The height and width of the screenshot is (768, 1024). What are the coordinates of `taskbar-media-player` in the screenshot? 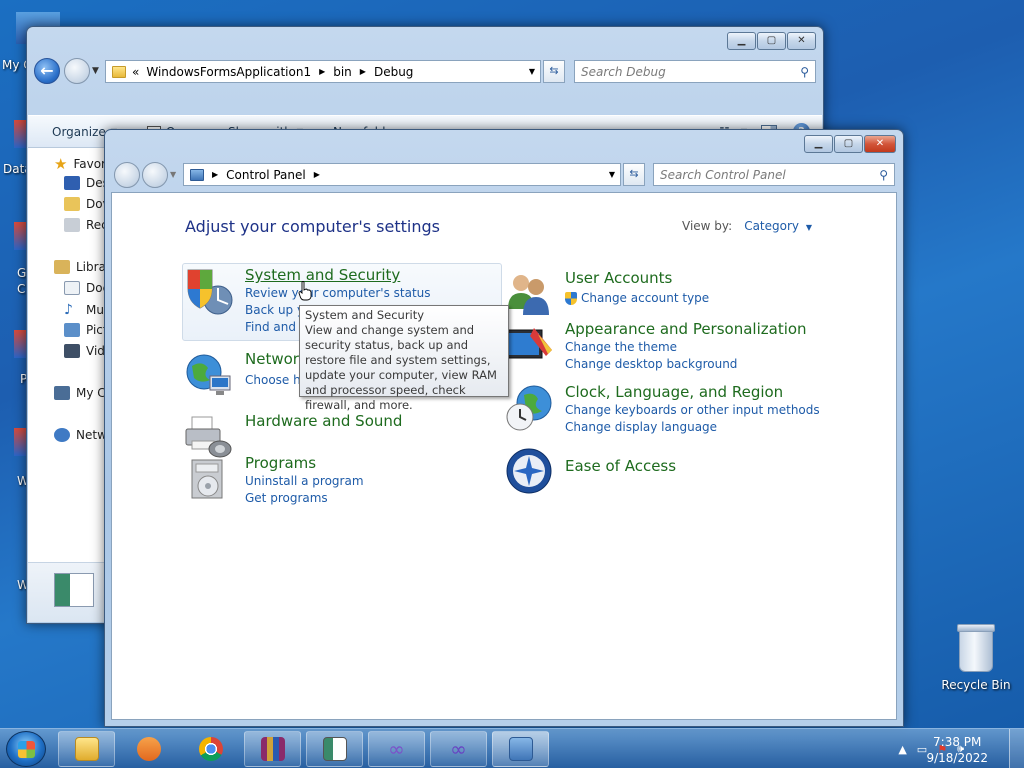 It's located at (148, 749).